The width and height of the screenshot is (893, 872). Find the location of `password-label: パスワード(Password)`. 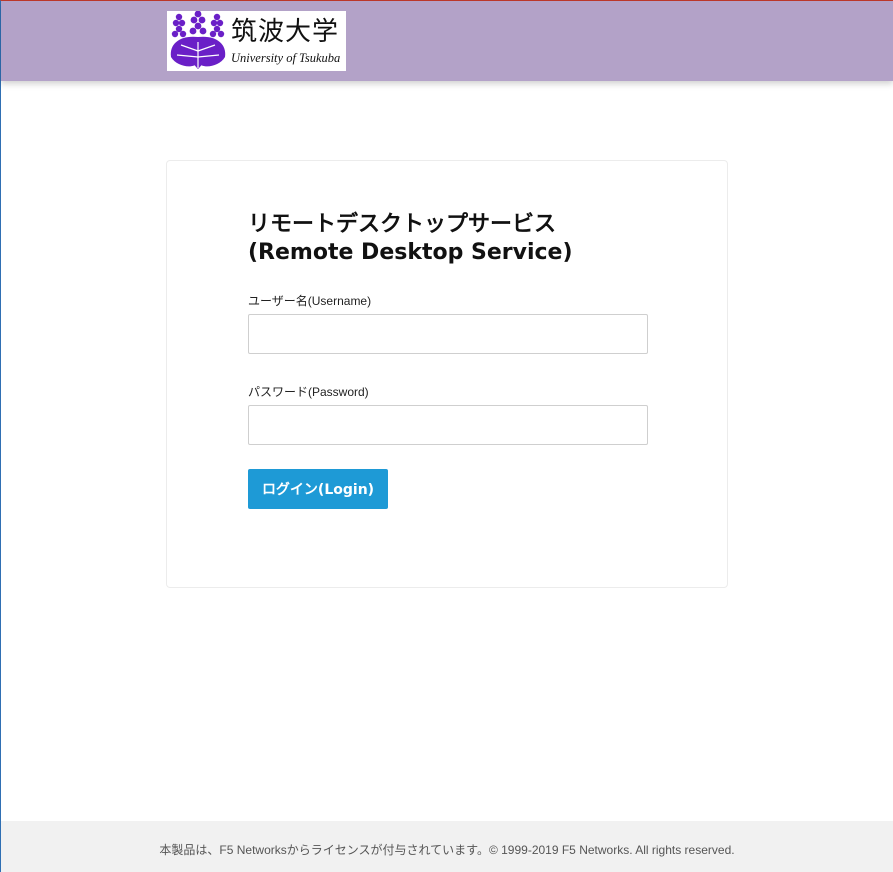

password-label: パスワード(Password) is located at coordinates (308, 392).